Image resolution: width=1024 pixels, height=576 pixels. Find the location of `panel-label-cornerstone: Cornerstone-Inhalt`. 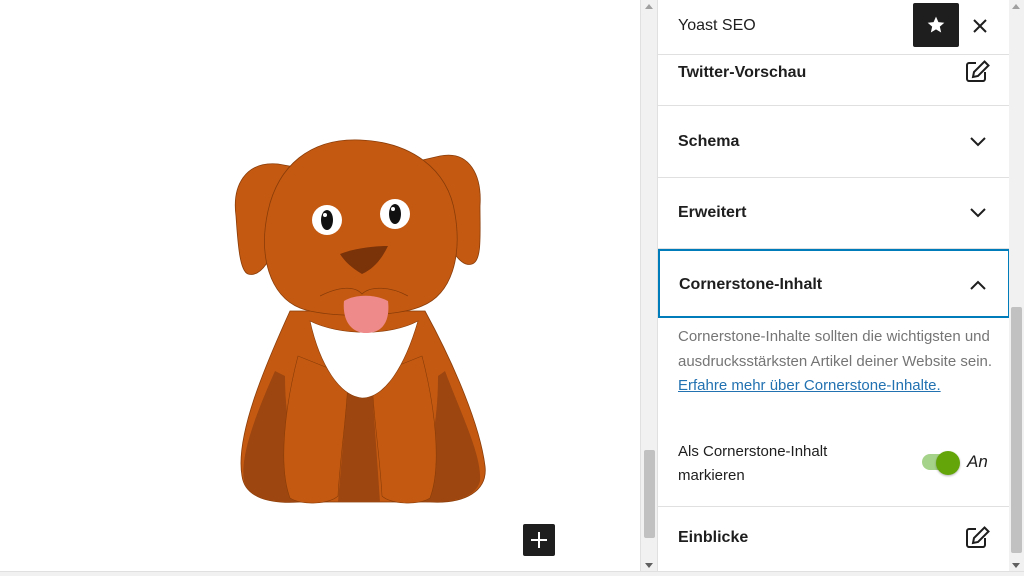

panel-label-cornerstone: Cornerstone-Inhalt is located at coordinates (751, 284).